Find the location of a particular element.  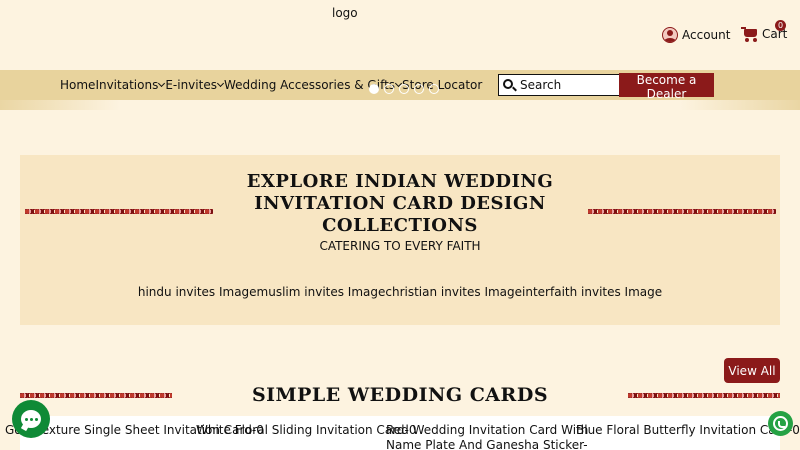

search-box is located at coordinates (559, 85).